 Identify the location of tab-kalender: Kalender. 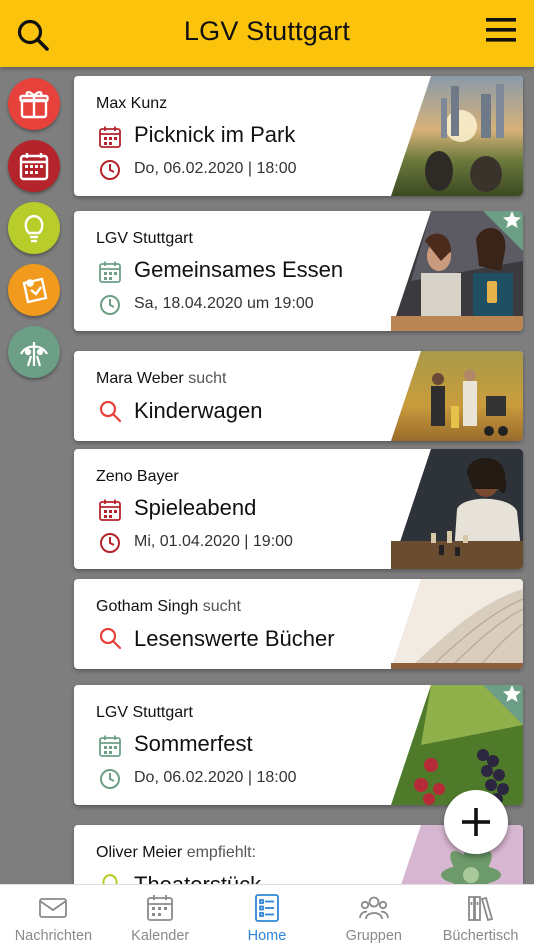
(160, 918).